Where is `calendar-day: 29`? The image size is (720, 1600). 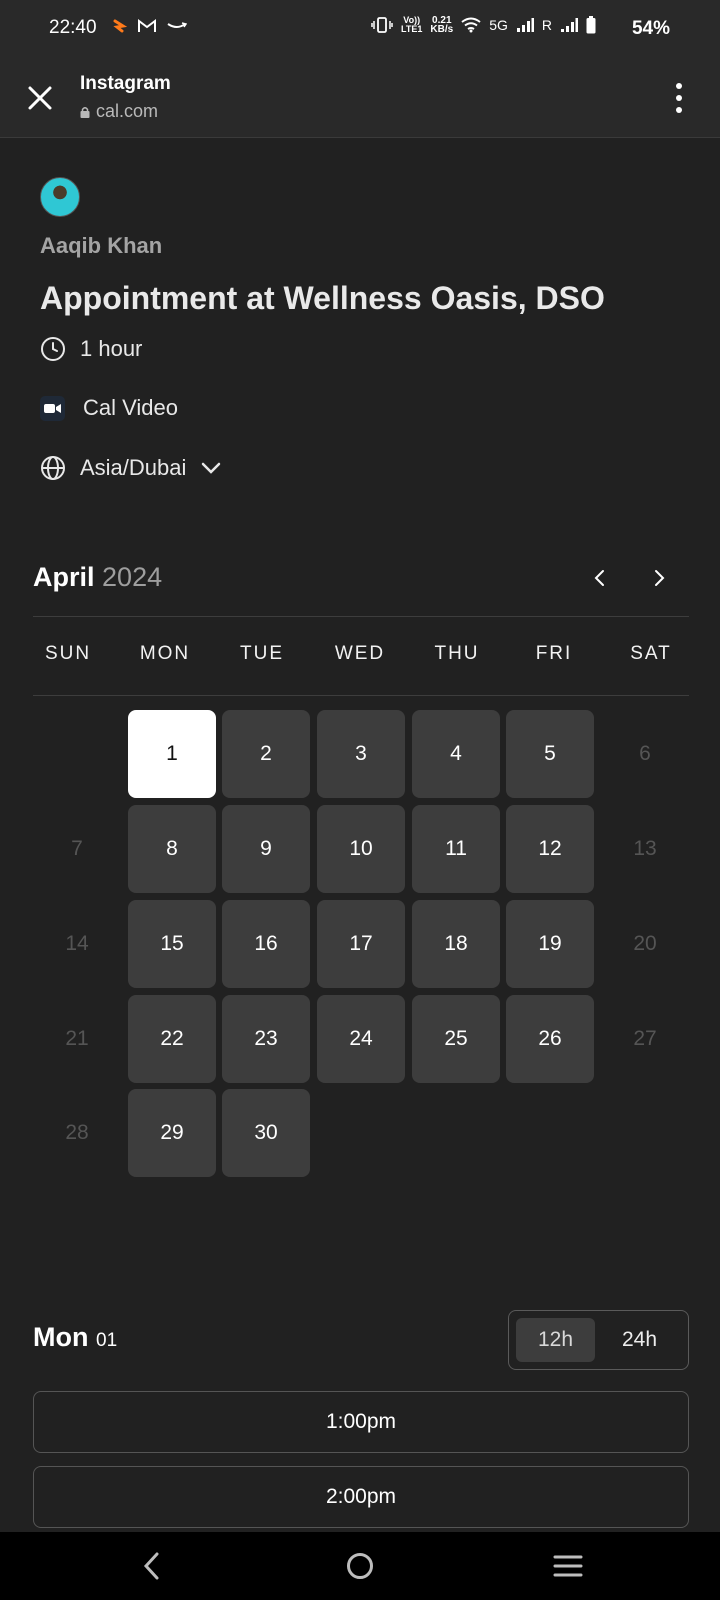
calendar-day: 29 is located at coordinates (172, 1133).